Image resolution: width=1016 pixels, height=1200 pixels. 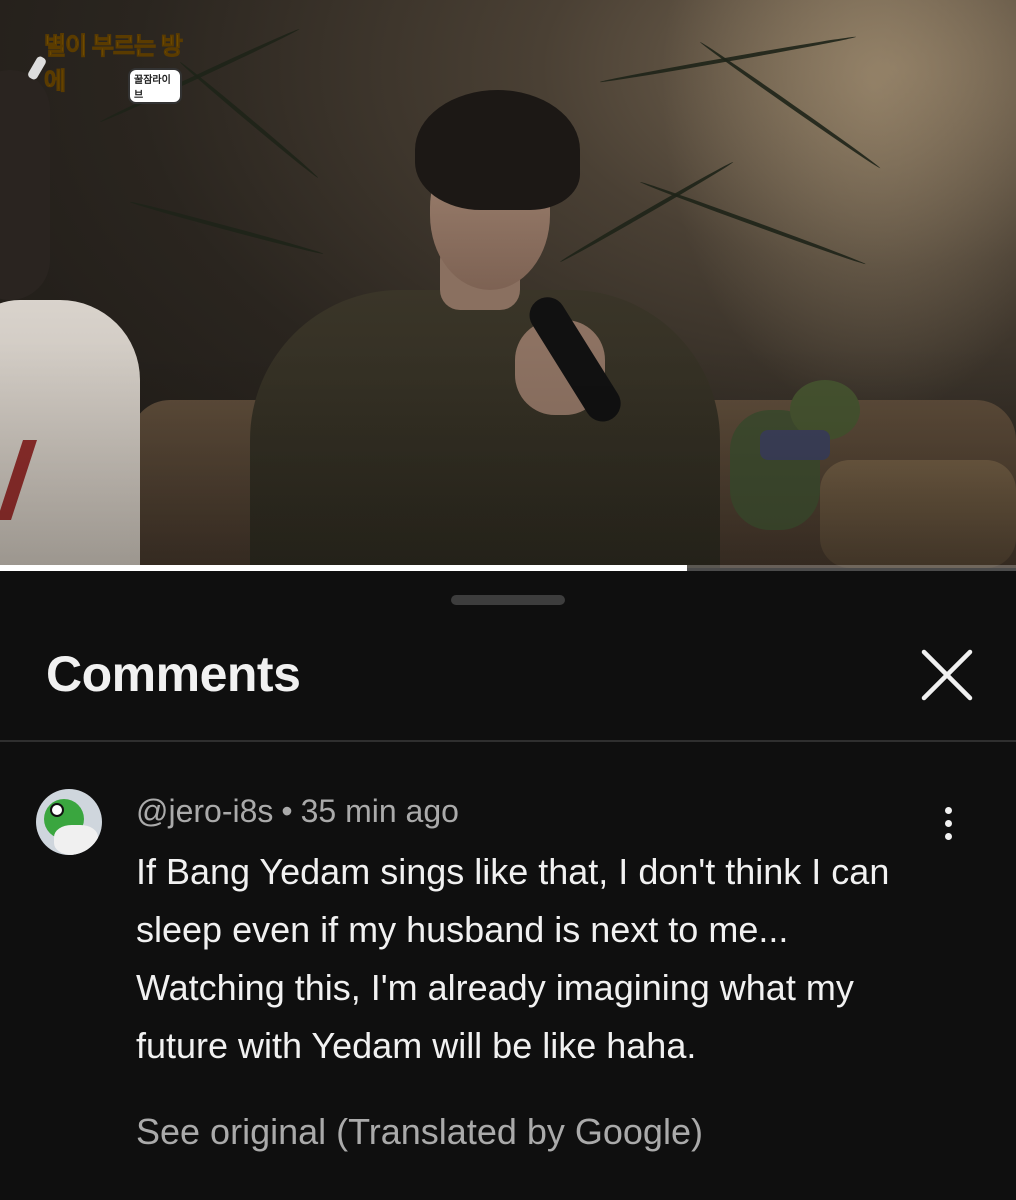 I want to click on sheet-title: Comments, so click(x=173, y=674).